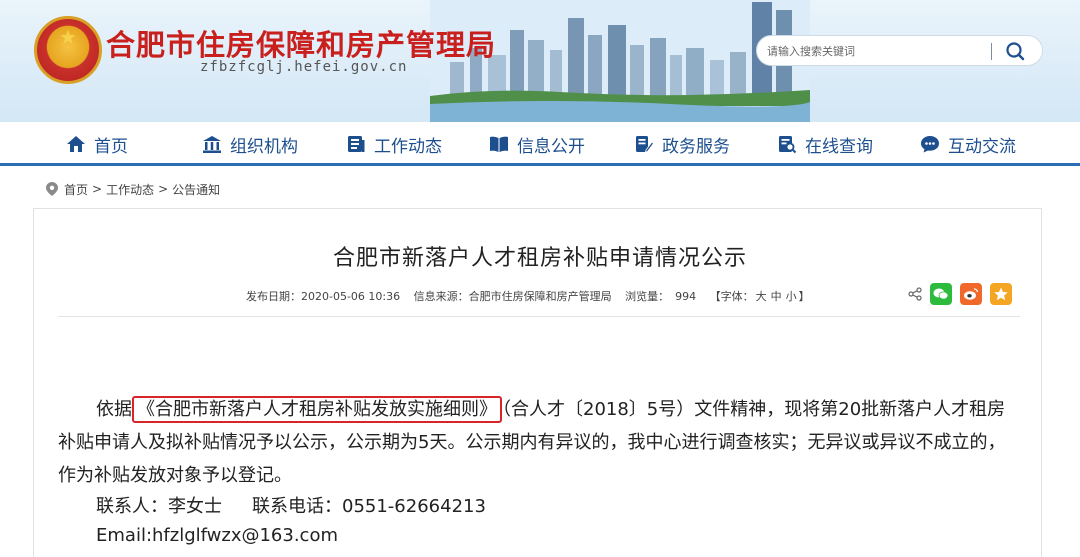  Describe the element at coordinates (356, 144) in the screenshot. I see `news-icon` at that location.